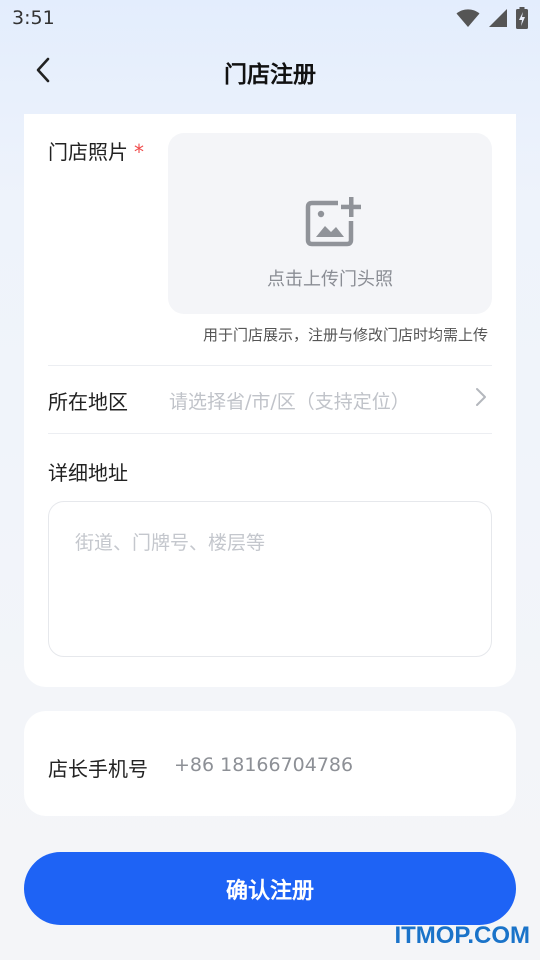  Describe the element at coordinates (33, 18) in the screenshot. I see `status-time: 3:51` at that location.